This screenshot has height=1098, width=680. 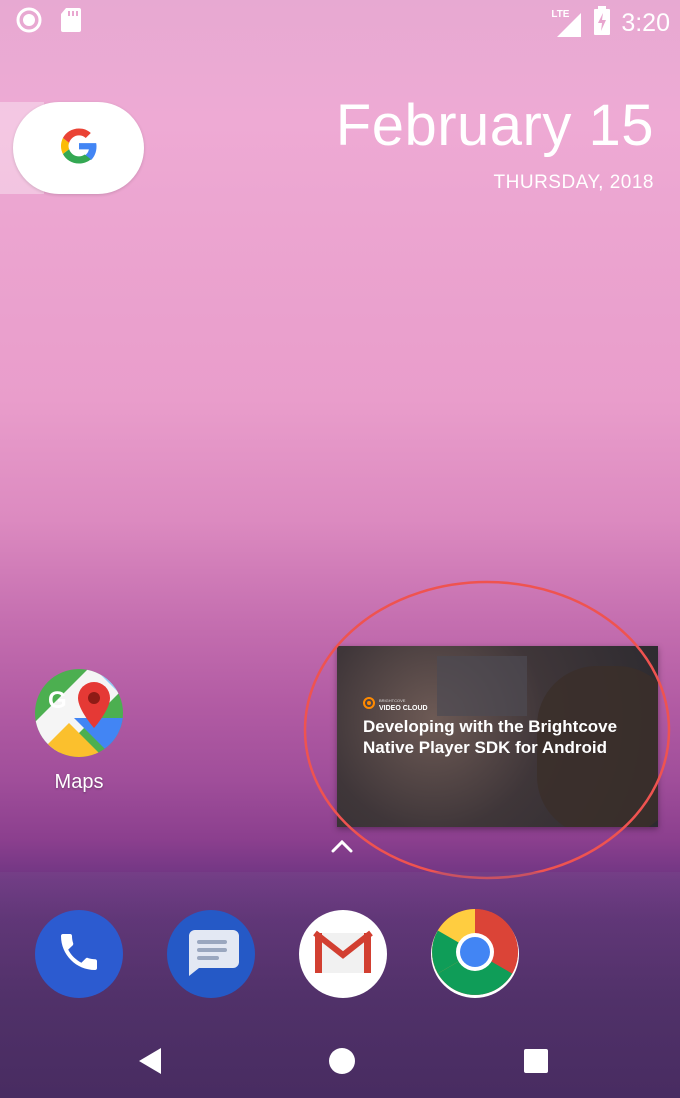 What do you see at coordinates (29, 22) in the screenshot?
I see `circle-icon` at bounding box center [29, 22].